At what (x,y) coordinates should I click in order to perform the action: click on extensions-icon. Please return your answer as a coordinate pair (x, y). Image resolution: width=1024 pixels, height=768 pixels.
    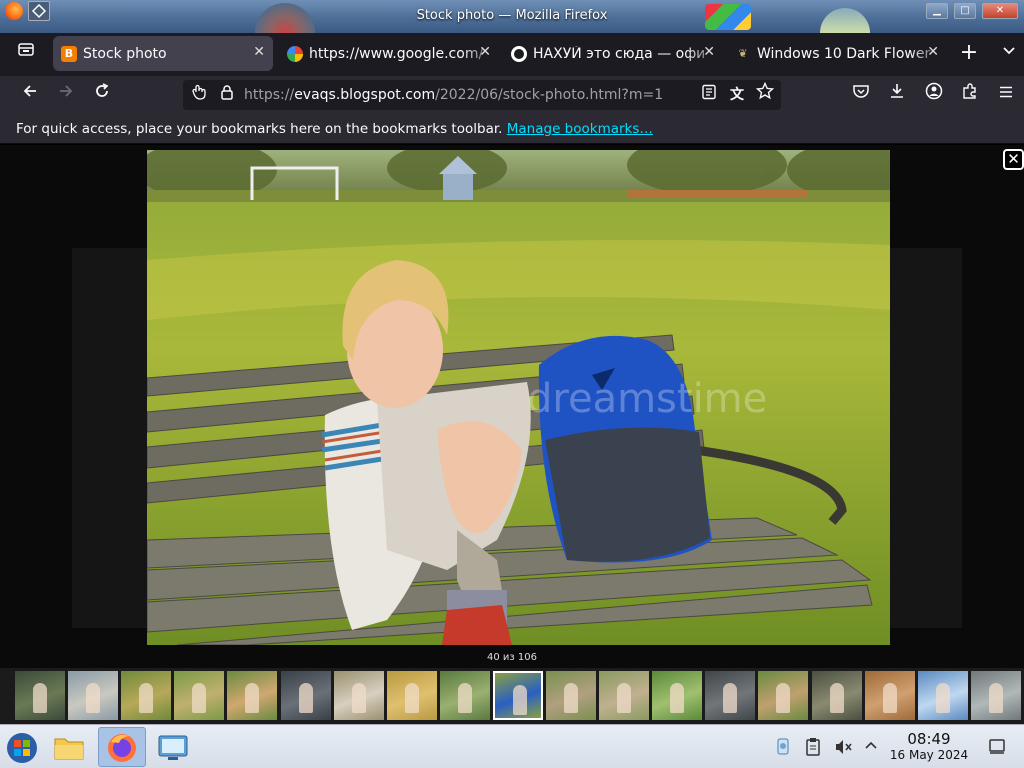
    Looking at the image, I should click on (970, 95).